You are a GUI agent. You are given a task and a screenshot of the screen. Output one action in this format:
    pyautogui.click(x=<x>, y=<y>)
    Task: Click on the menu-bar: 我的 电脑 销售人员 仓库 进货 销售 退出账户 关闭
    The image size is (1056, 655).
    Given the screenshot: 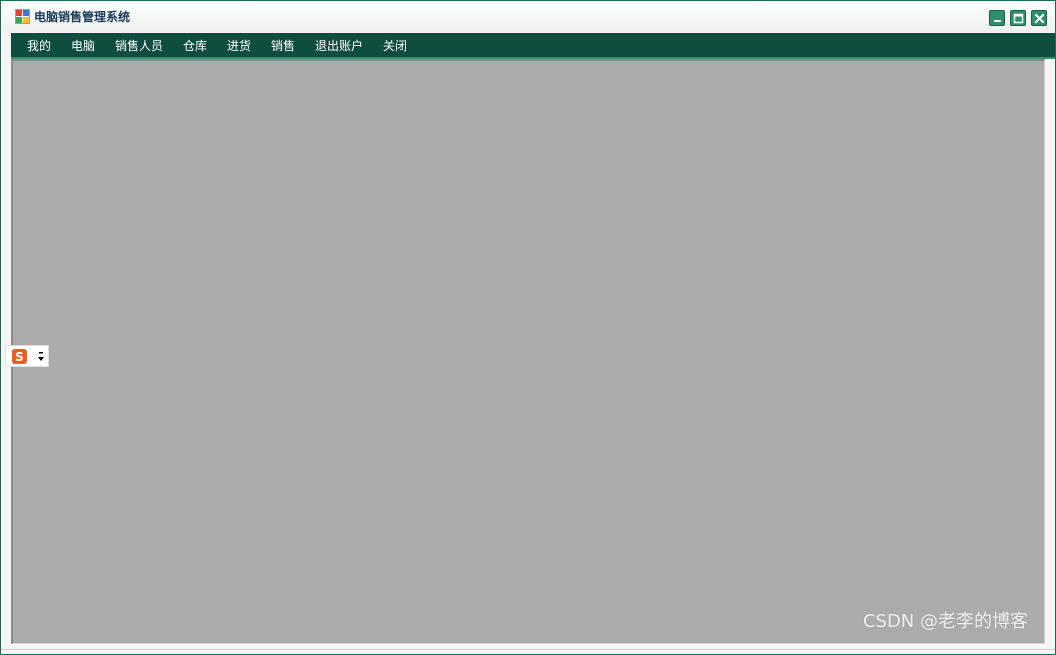 What is the action you would take?
    pyautogui.click(x=533, y=46)
    